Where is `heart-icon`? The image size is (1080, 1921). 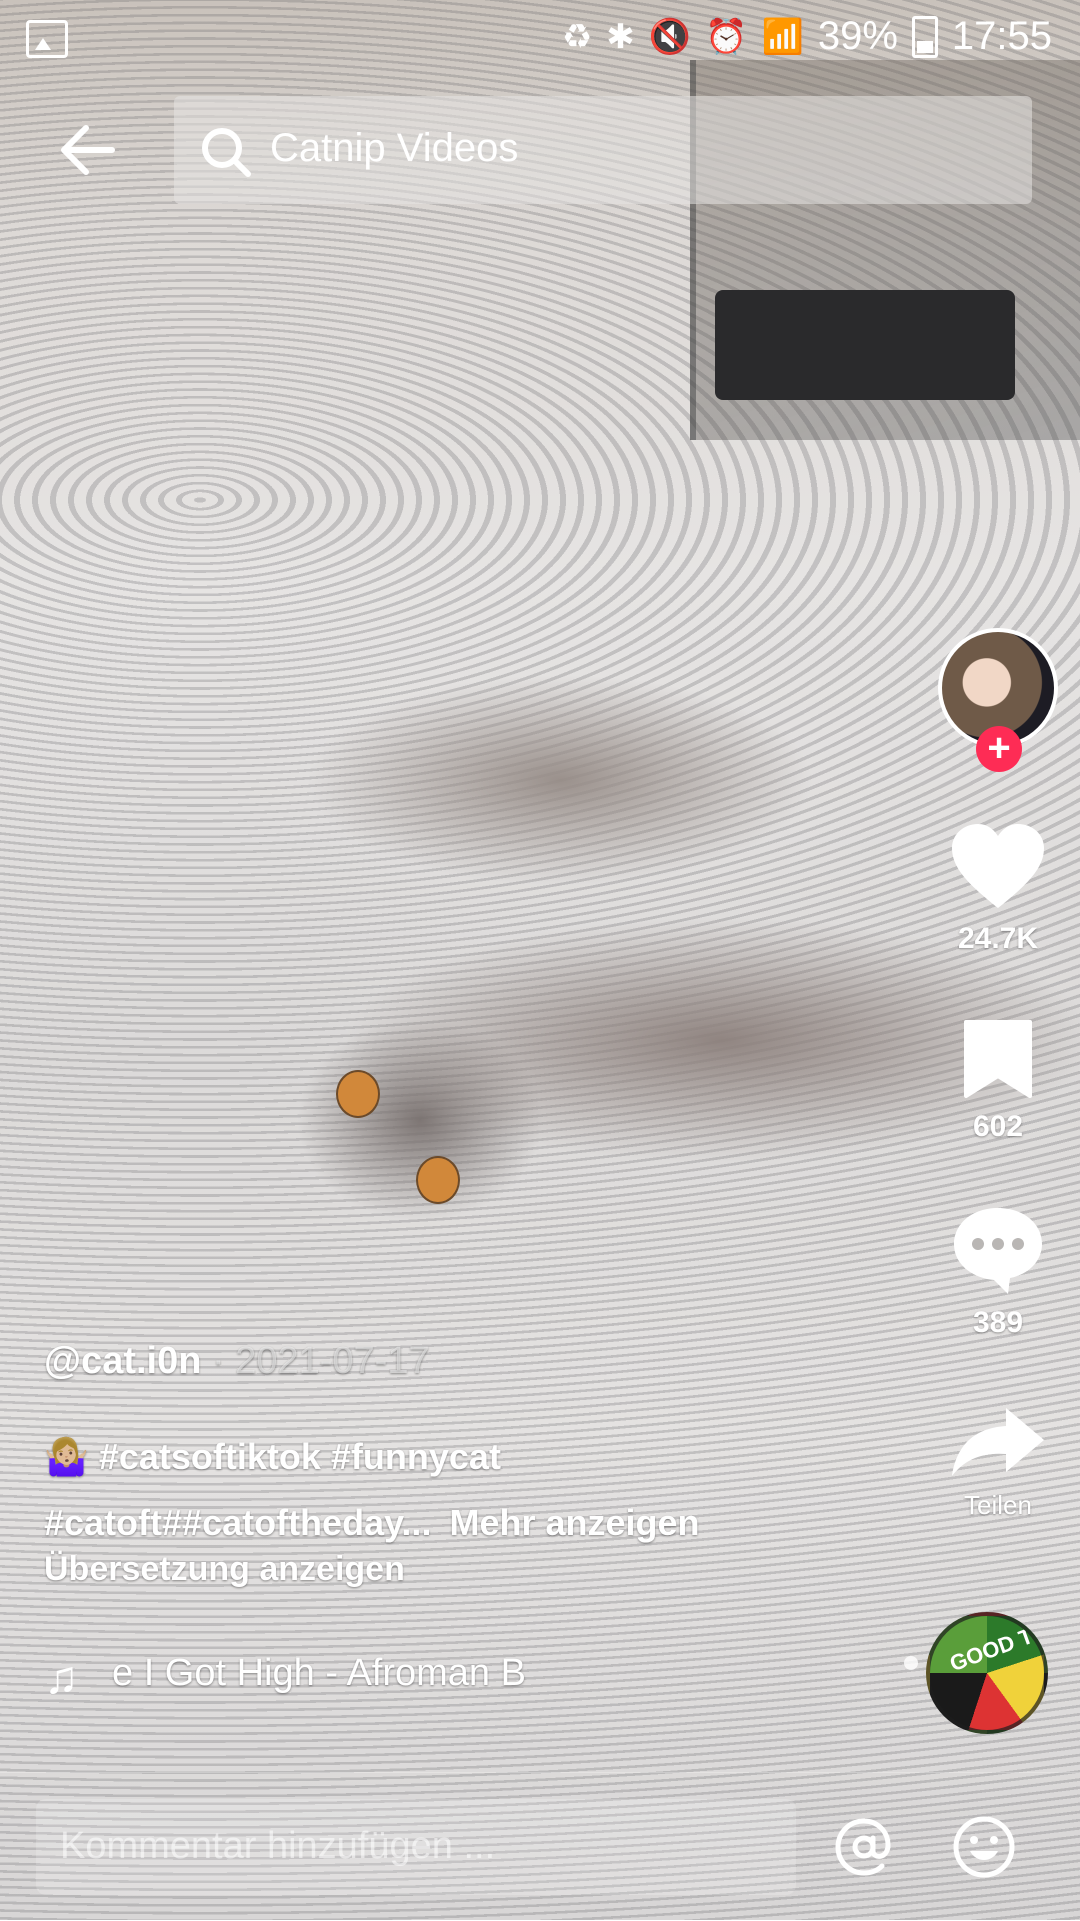
heart-icon is located at coordinates (998, 866).